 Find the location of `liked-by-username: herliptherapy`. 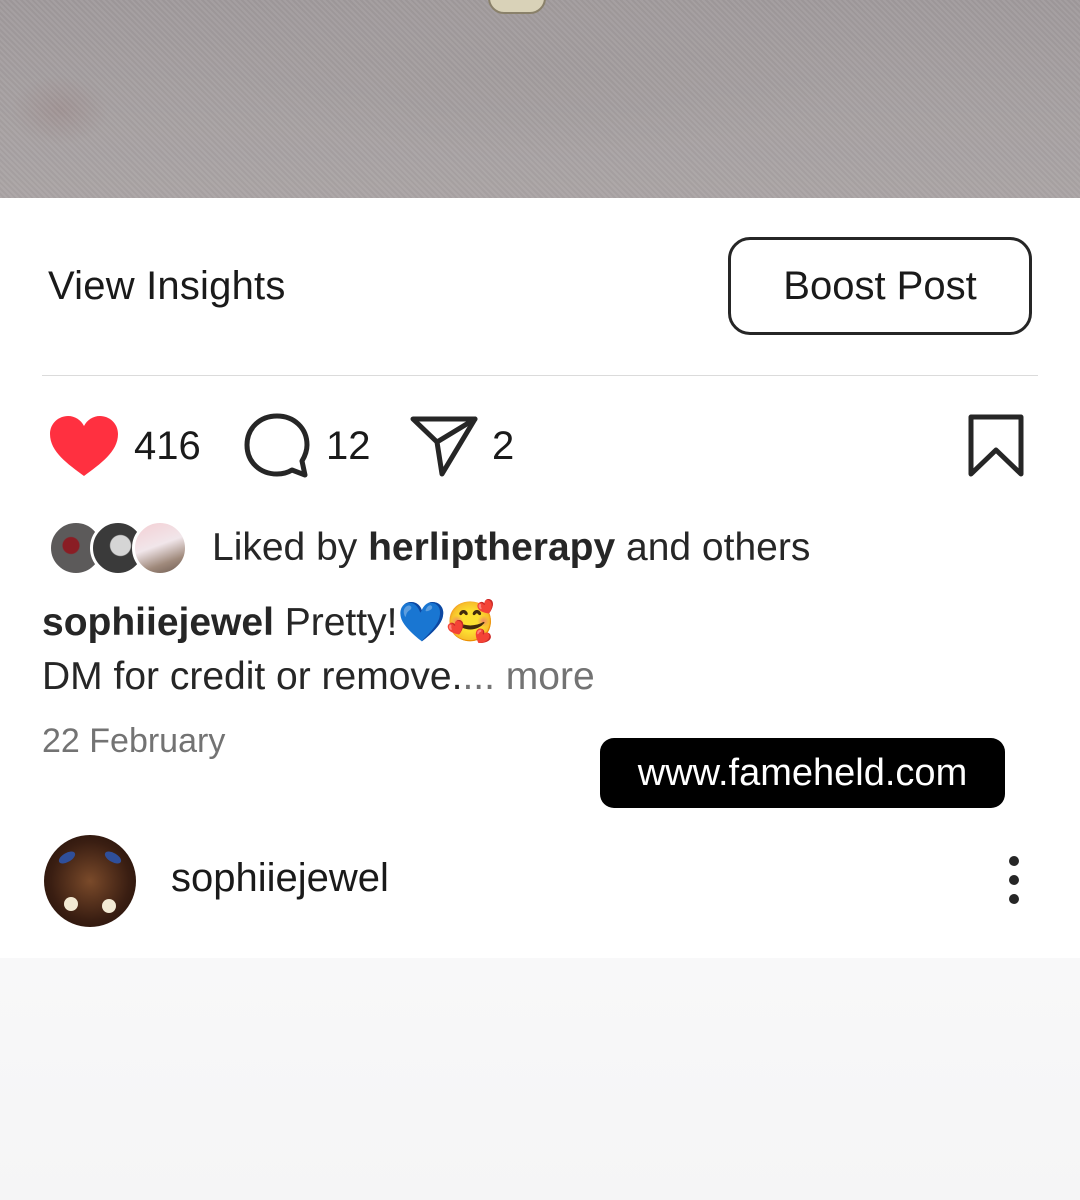

liked-by-username: herliptherapy is located at coordinates (491, 547).